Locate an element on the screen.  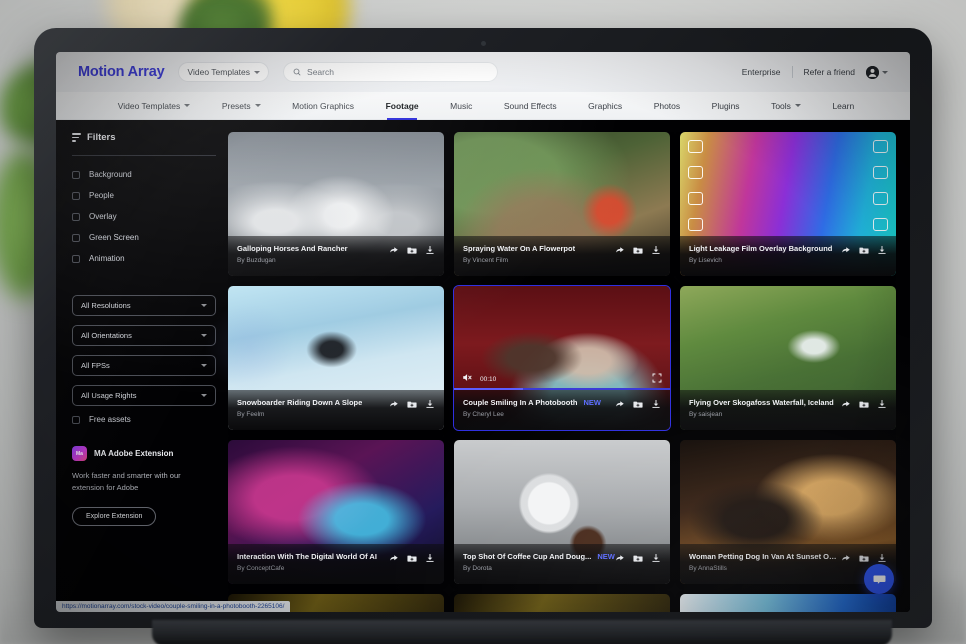
filter-select-all-fpss: All FPSs is located at coordinates (144, 365).